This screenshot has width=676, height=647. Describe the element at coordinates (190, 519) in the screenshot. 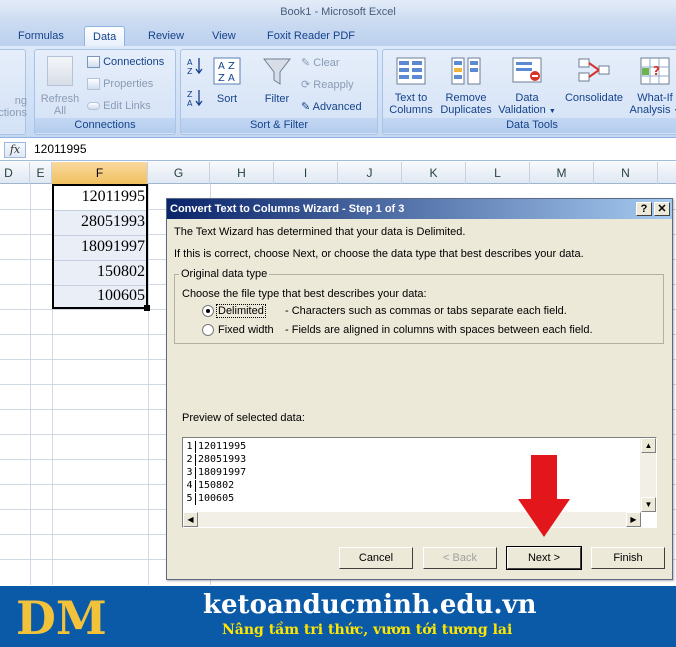

I see `scroll-left-button: ◀` at that location.